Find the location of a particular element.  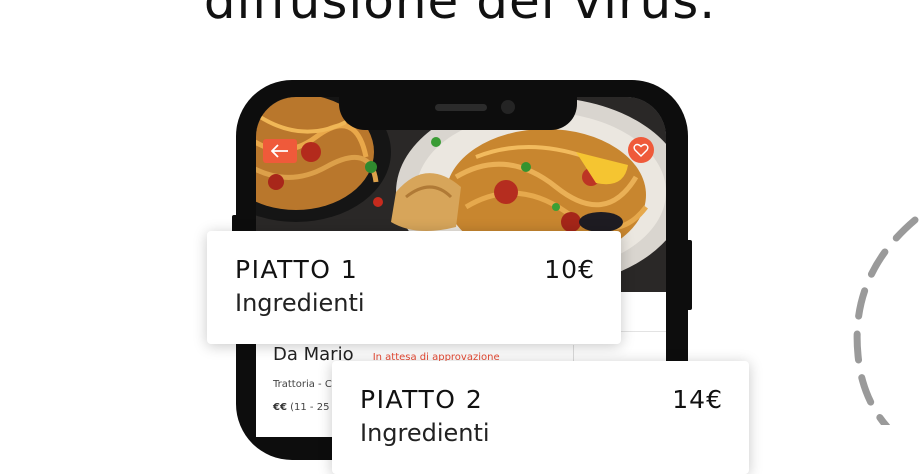

dashed-arc-decoration is located at coordinates (886, 320).